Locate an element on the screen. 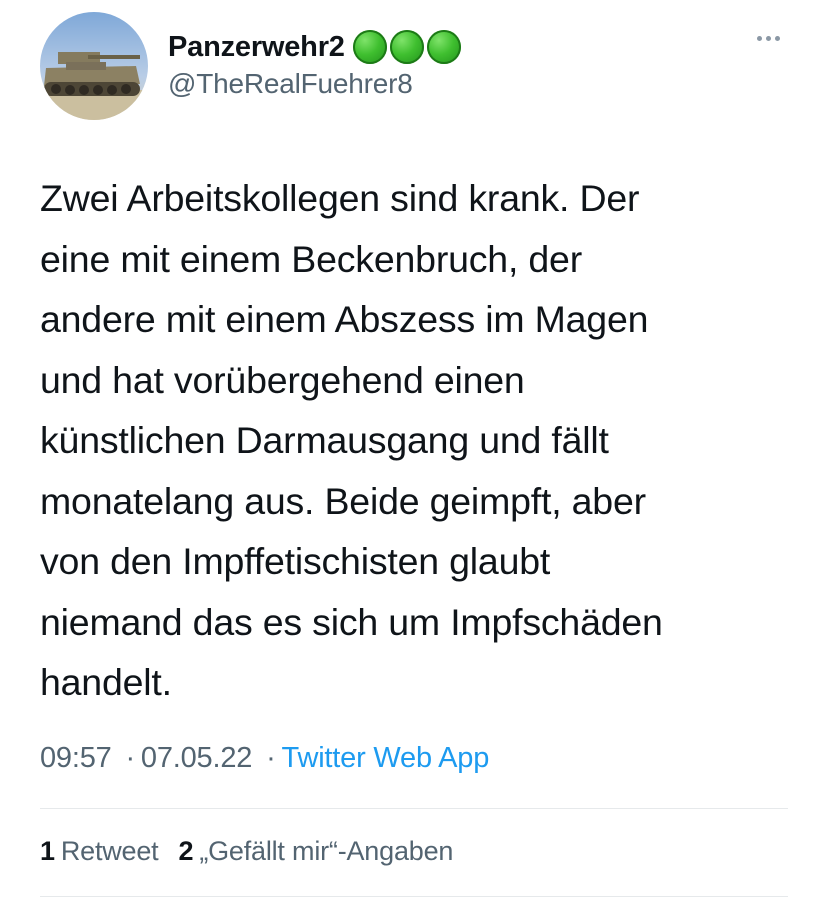  tweet-date: 07.05.22 is located at coordinates (196, 758).